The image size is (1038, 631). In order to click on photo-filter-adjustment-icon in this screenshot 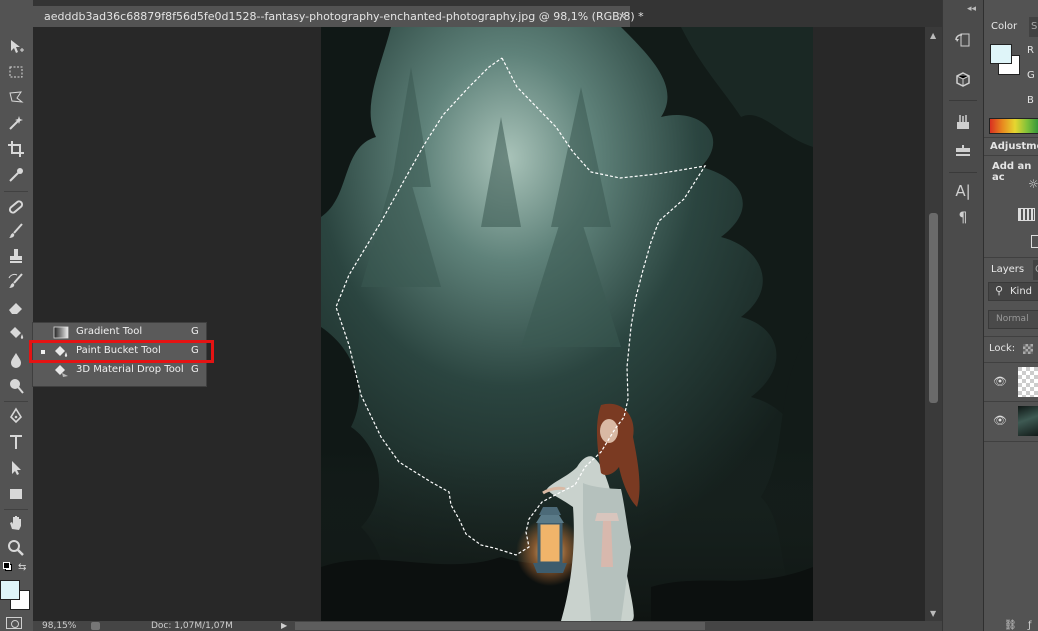, I will do `click(1034, 241)`.